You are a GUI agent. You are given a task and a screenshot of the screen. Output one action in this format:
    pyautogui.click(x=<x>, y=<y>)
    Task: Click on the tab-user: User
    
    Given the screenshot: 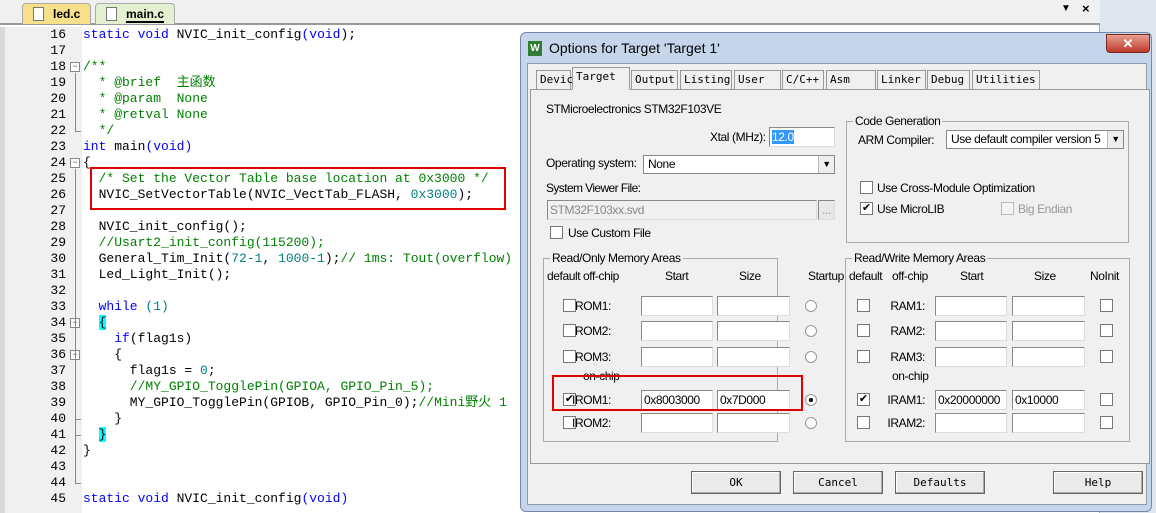 What is the action you would take?
    pyautogui.click(x=757, y=79)
    